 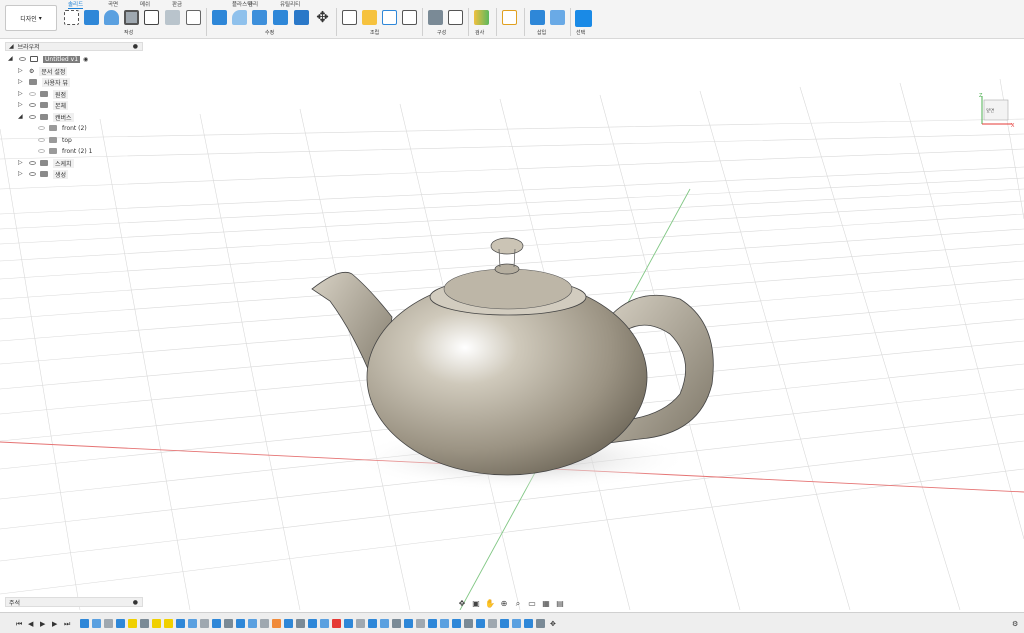 I want to click on chamfer-icon, so click(x=259, y=17).